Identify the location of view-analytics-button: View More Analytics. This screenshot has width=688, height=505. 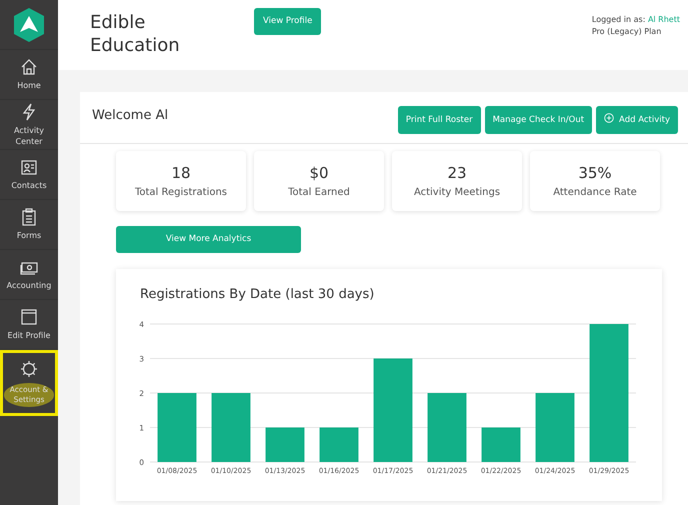
(208, 239).